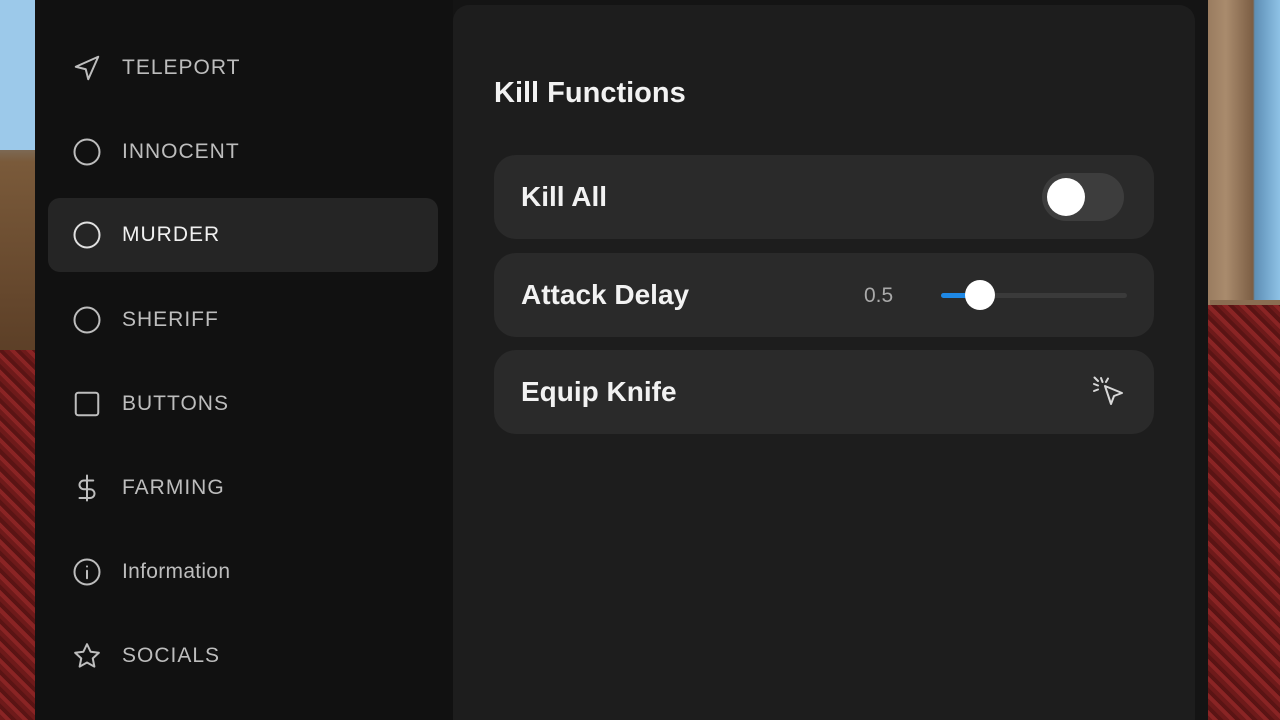 This screenshot has width=1280, height=720. What do you see at coordinates (243, 404) in the screenshot?
I see `sidebar-item-buttons: BUTTONS` at bounding box center [243, 404].